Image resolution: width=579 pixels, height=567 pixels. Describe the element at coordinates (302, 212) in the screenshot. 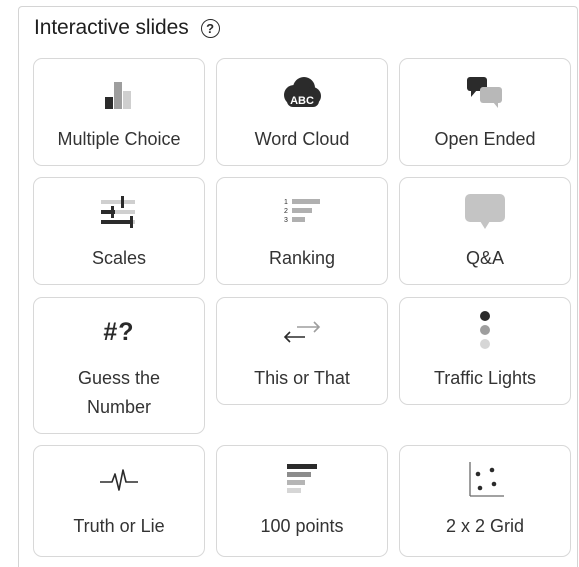

I see `ranked-list-icon: 1 2 3` at that location.